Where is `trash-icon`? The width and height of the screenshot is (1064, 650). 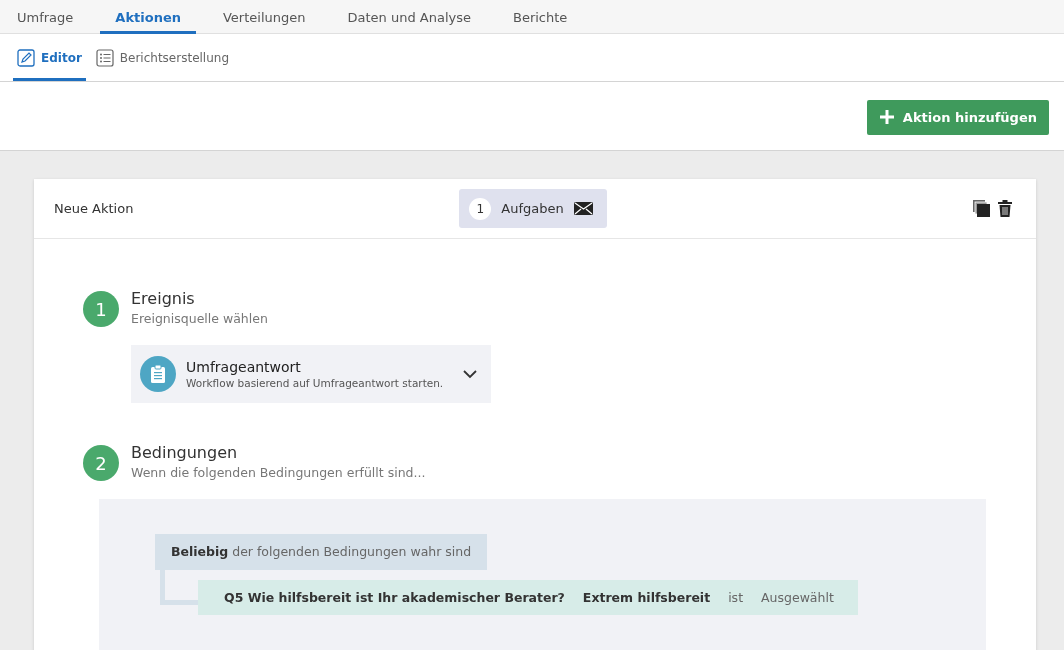 trash-icon is located at coordinates (1005, 208).